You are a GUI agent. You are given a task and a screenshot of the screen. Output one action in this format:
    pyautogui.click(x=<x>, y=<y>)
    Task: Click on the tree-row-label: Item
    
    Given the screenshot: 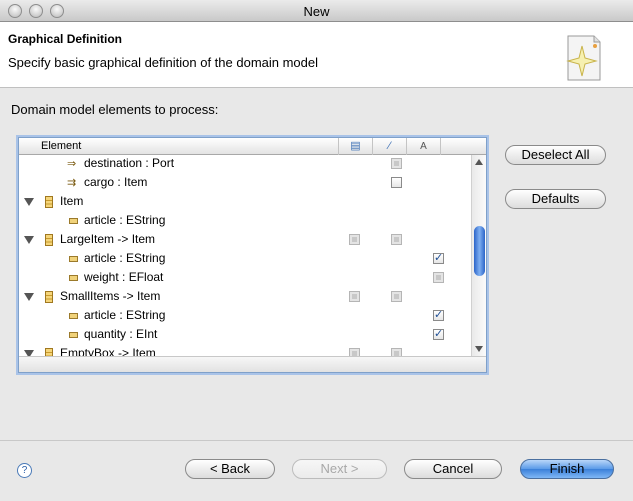 What is the action you would take?
    pyautogui.click(x=72, y=201)
    